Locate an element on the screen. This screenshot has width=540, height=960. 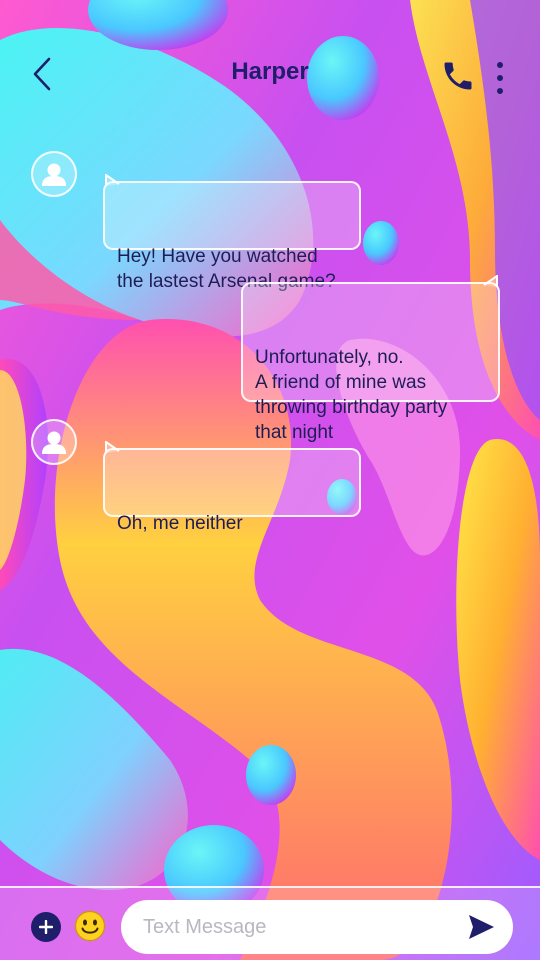
plus-icon is located at coordinates (46, 927).